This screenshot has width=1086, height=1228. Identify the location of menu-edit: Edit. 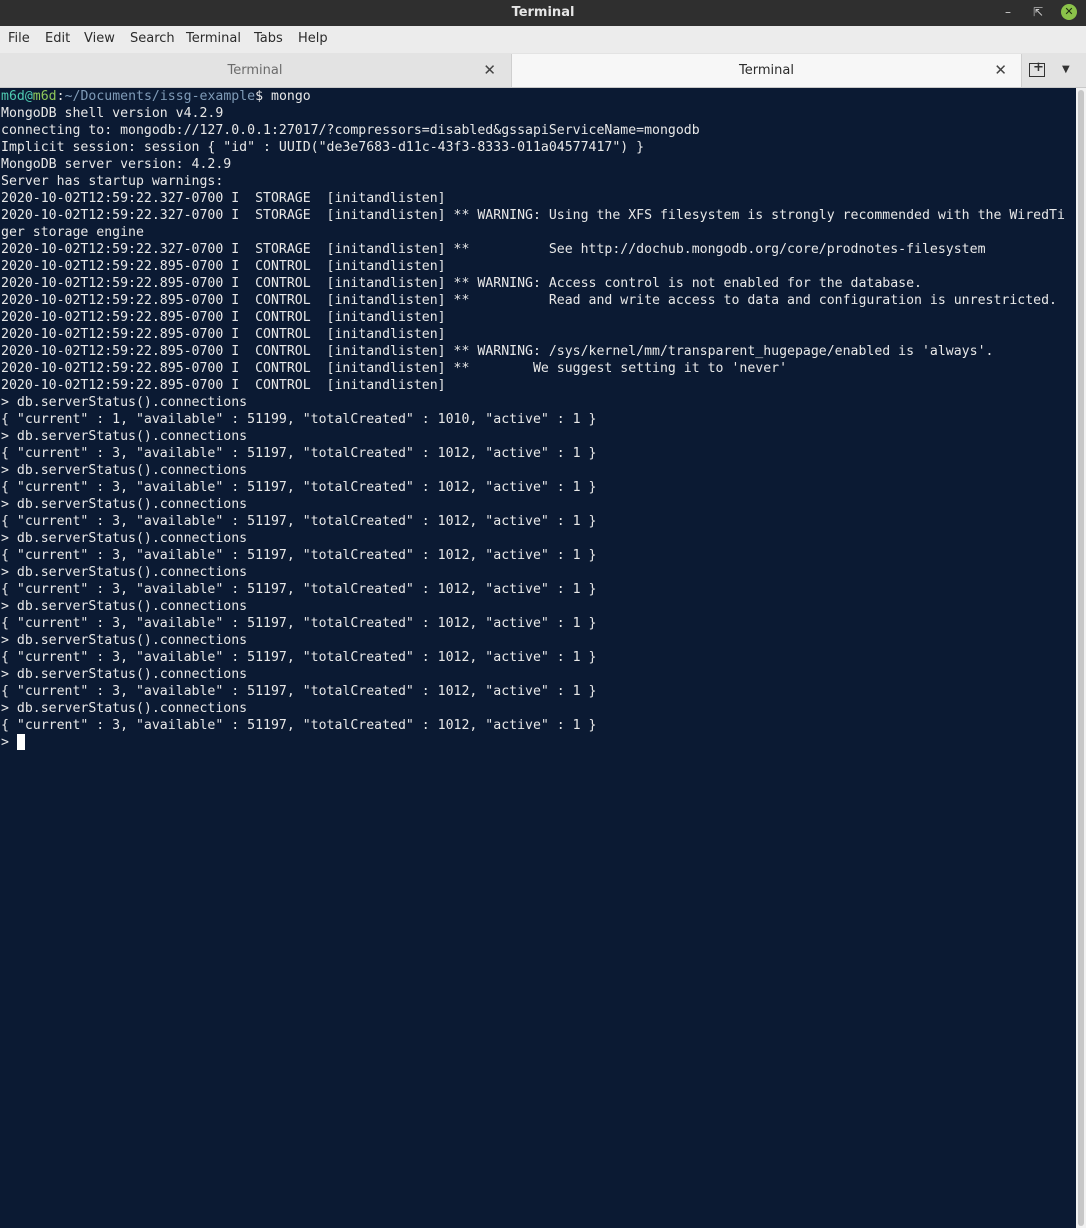
(57, 38).